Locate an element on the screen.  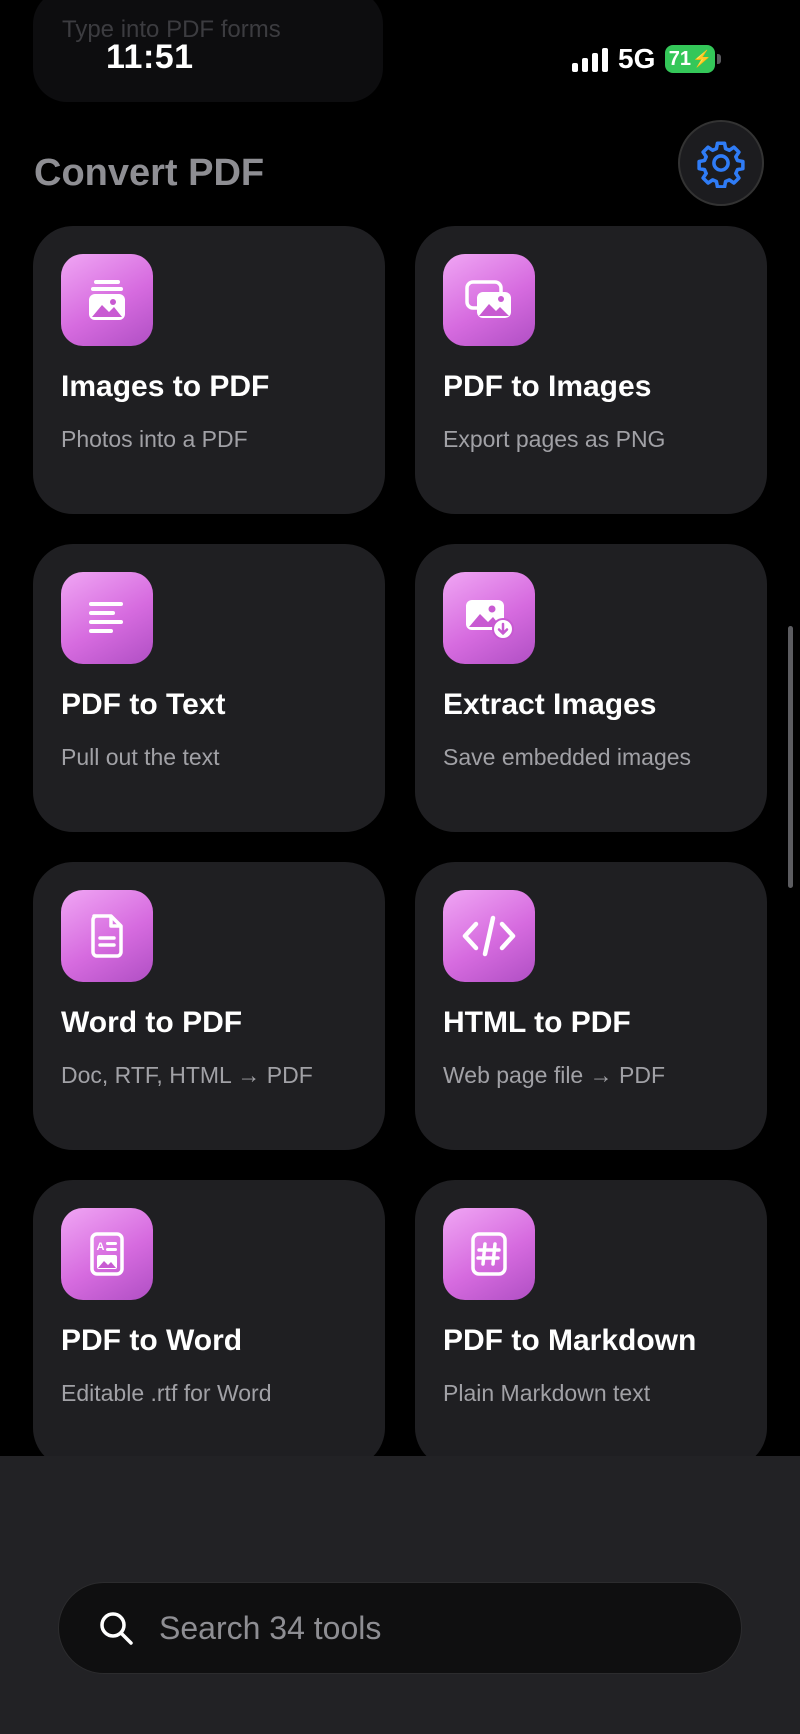
tool-card-pdf-to-word: A PDF to Word Editable .rtf for Word is located at coordinates (209, 1324).